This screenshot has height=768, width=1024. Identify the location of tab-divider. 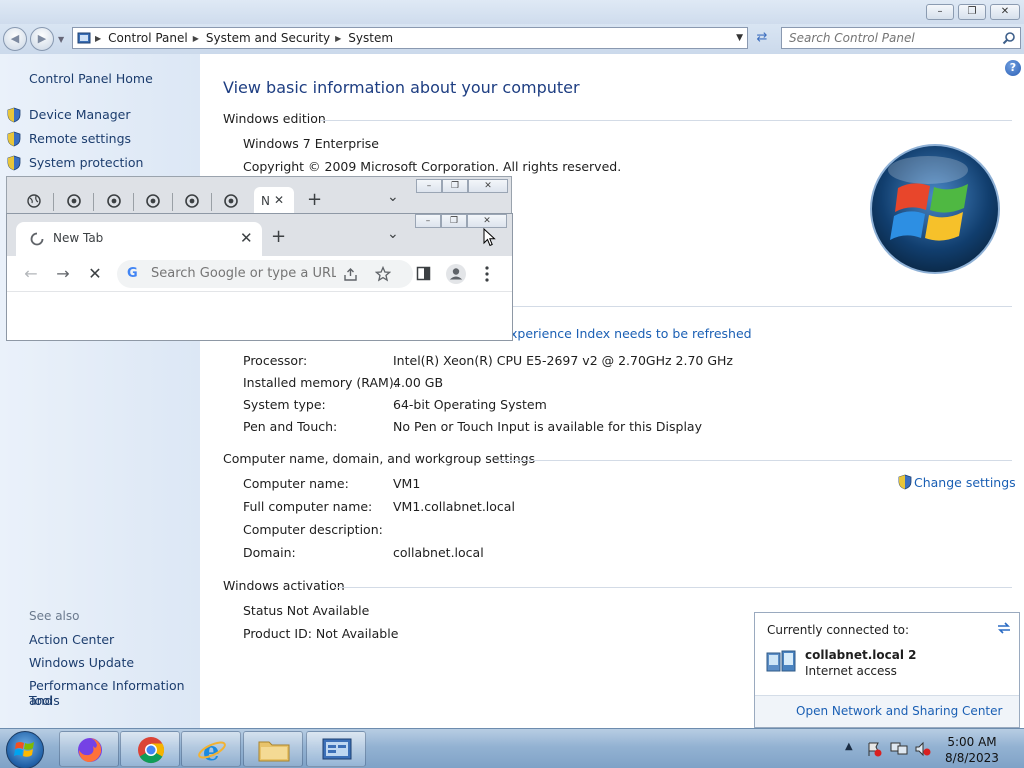
(53, 202).